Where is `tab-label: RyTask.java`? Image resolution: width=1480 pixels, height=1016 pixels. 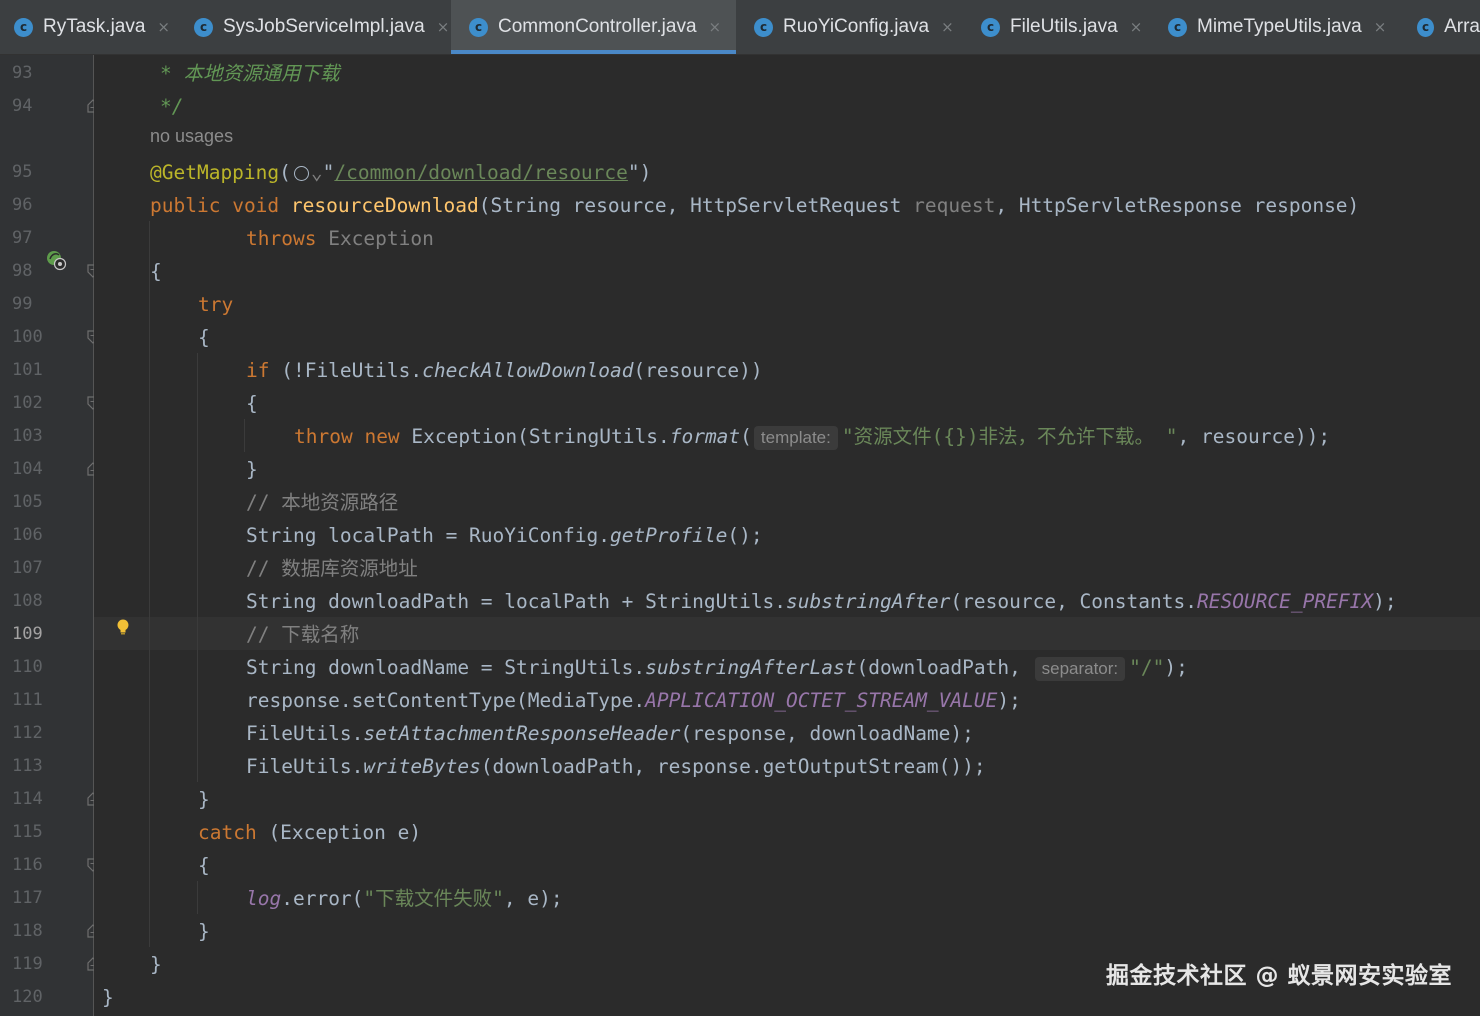
tab-label: RyTask.java is located at coordinates (94, 26).